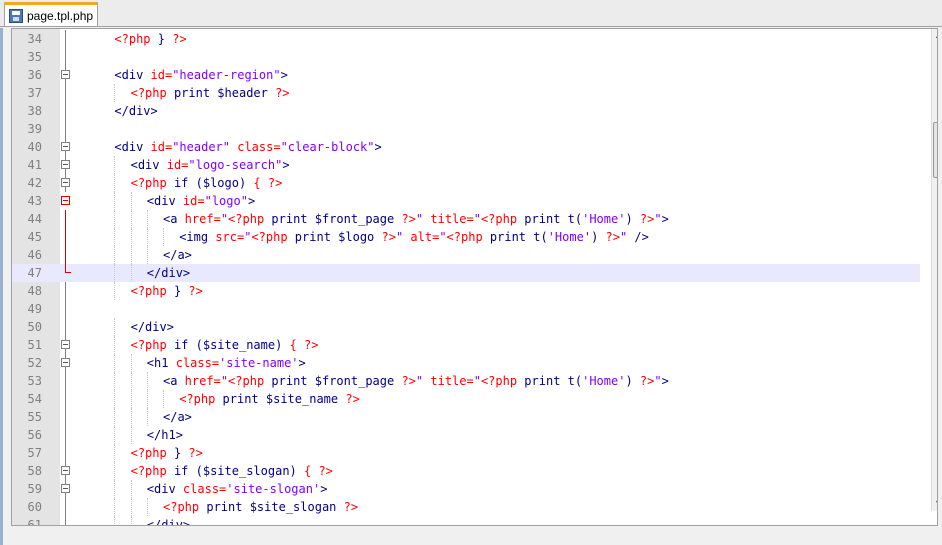 The image size is (942, 545). I want to click on code-line: 40 <div id="header" class="clear-block">, so click(466, 147).